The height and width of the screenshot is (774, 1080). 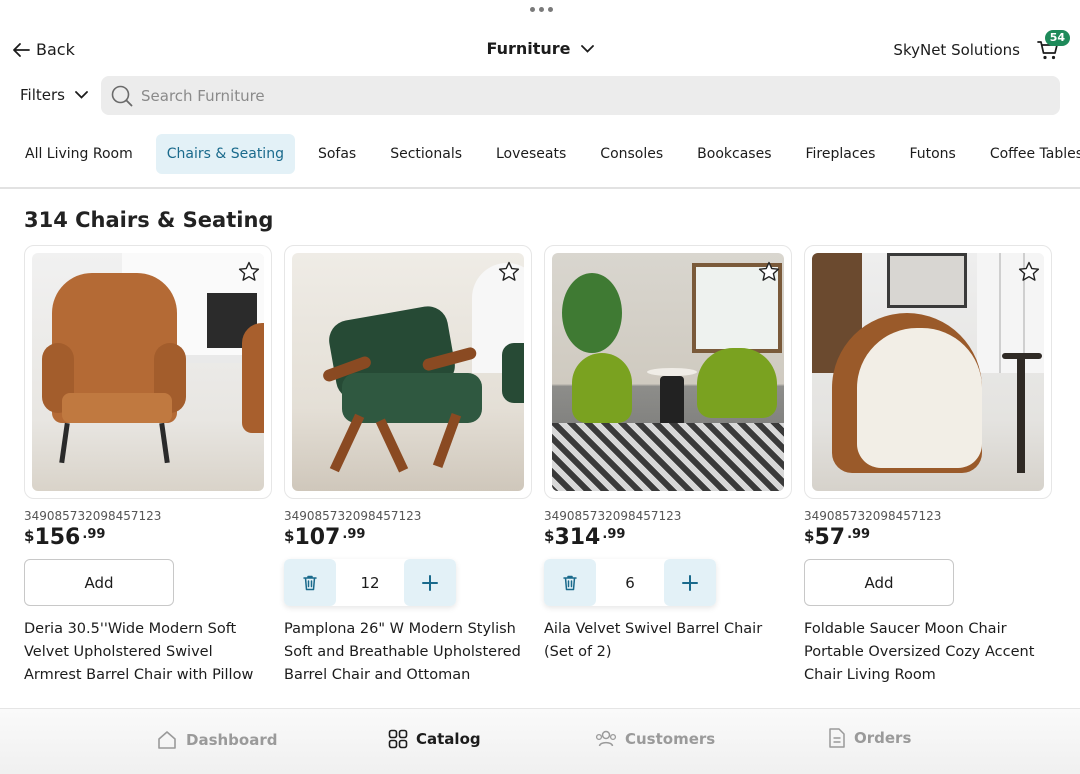 What do you see at coordinates (577, 537) in the screenshot?
I see `price-whole: 314` at bounding box center [577, 537].